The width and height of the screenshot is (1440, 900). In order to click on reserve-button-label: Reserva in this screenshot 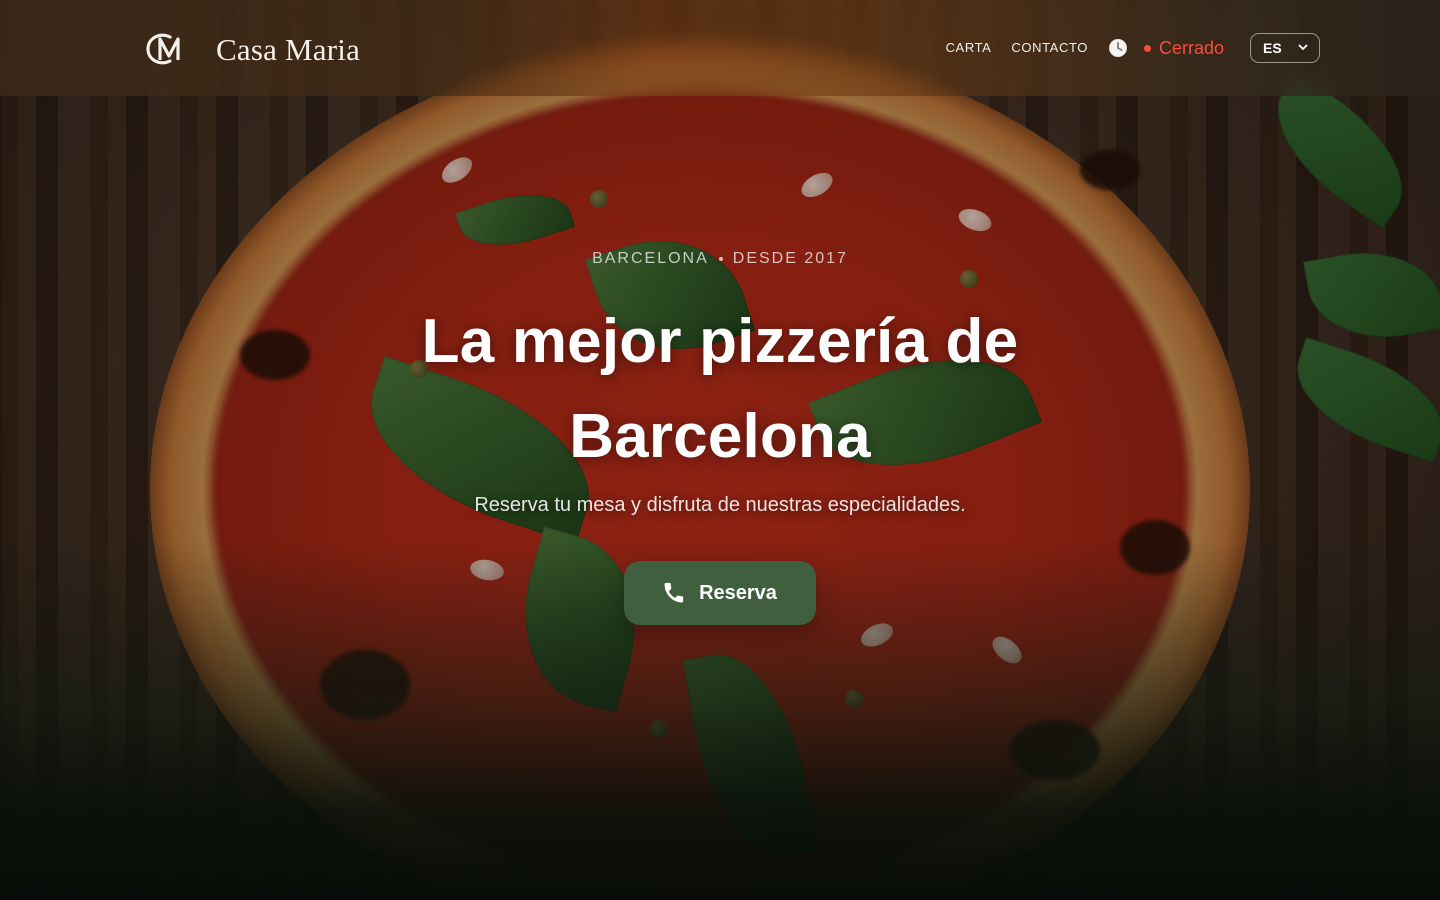, I will do `click(738, 592)`.